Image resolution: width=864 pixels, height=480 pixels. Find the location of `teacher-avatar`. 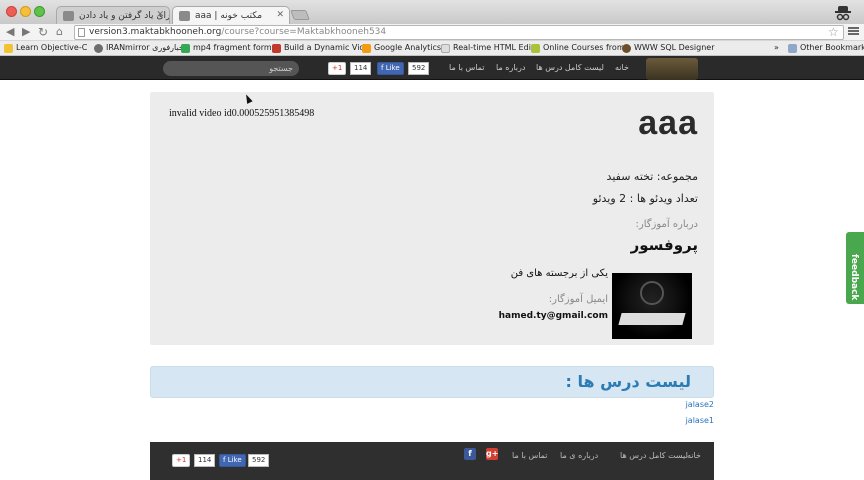

teacher-avatar is located at coordinates (652, 306).